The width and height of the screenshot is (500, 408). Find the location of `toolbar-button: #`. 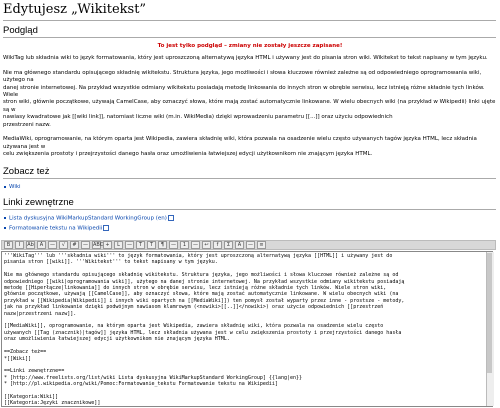

toolbar-button: # is located at coordinates (74, 245).